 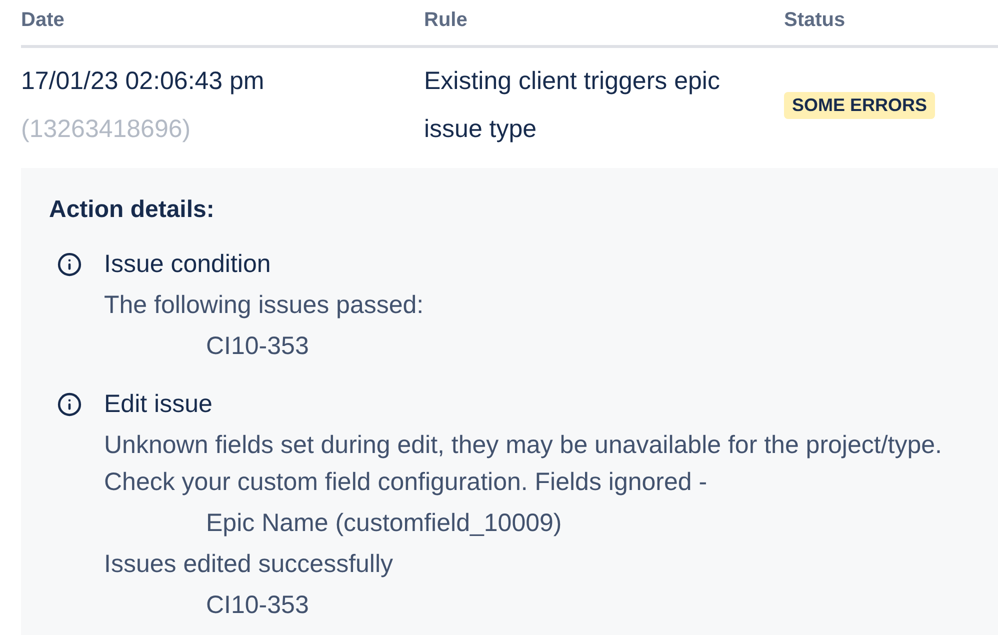 I want to click on execution-id: (13263418696), so click(x=106, y=129).